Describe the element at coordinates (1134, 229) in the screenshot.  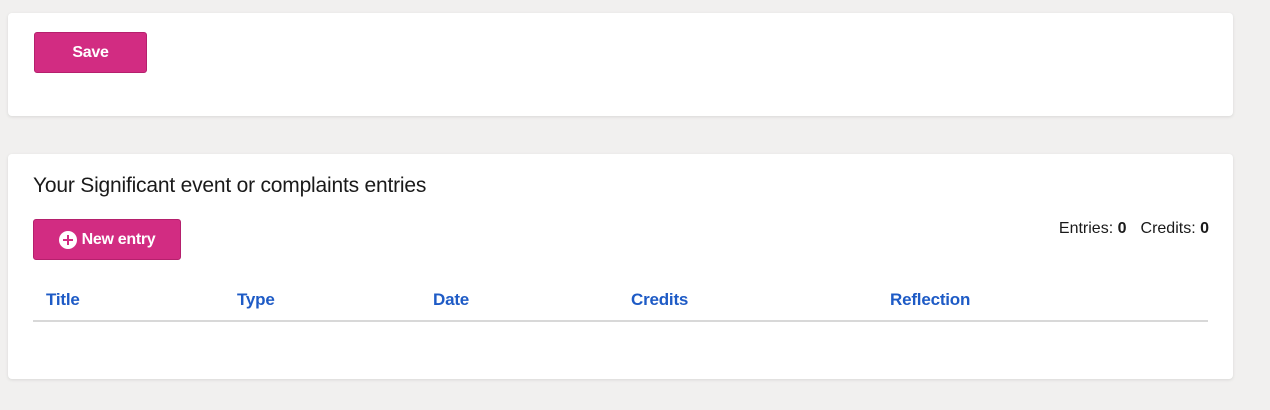
I see `entries-summary: Entries: 0 Credits: 0` at that location.